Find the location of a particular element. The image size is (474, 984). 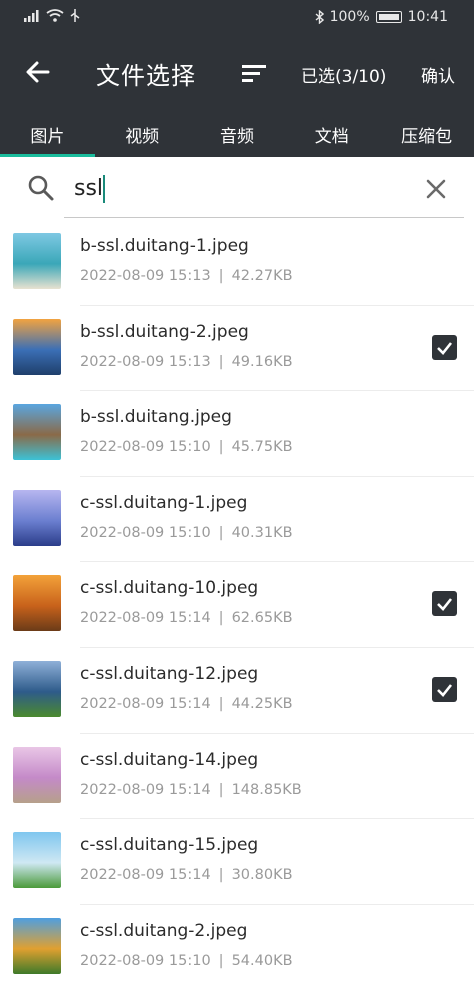

search-underline is located at coordinates (264, 217).